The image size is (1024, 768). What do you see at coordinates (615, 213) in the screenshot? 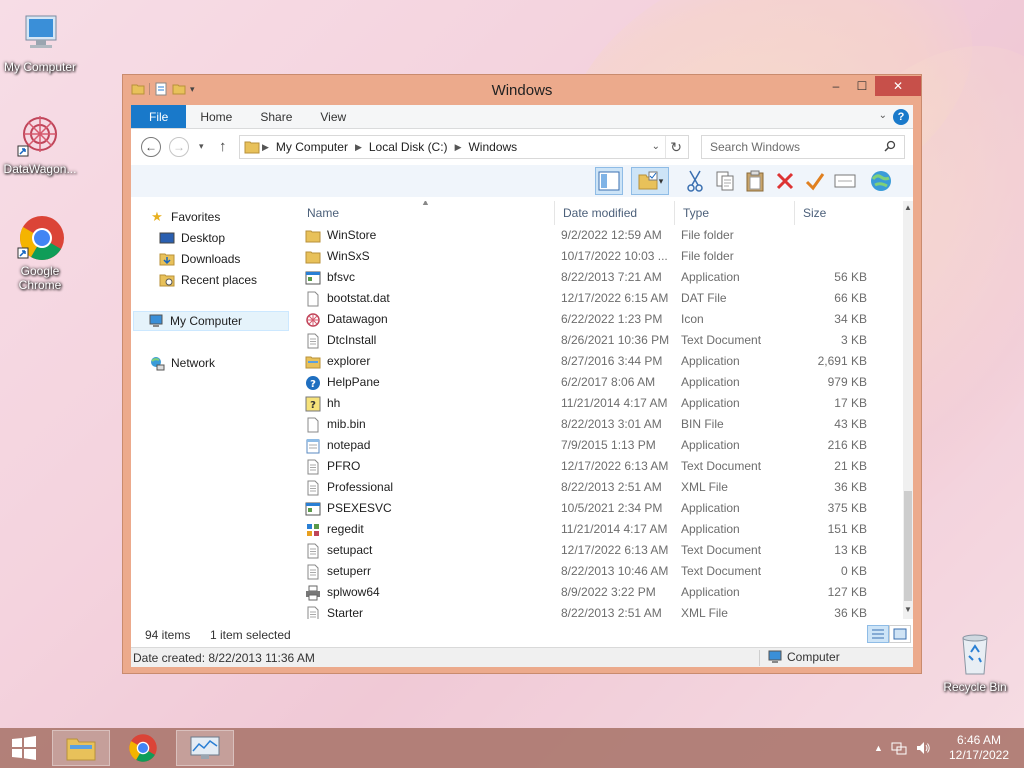
I see `column-header-date: Date modified` at bounding box center [615, 213].